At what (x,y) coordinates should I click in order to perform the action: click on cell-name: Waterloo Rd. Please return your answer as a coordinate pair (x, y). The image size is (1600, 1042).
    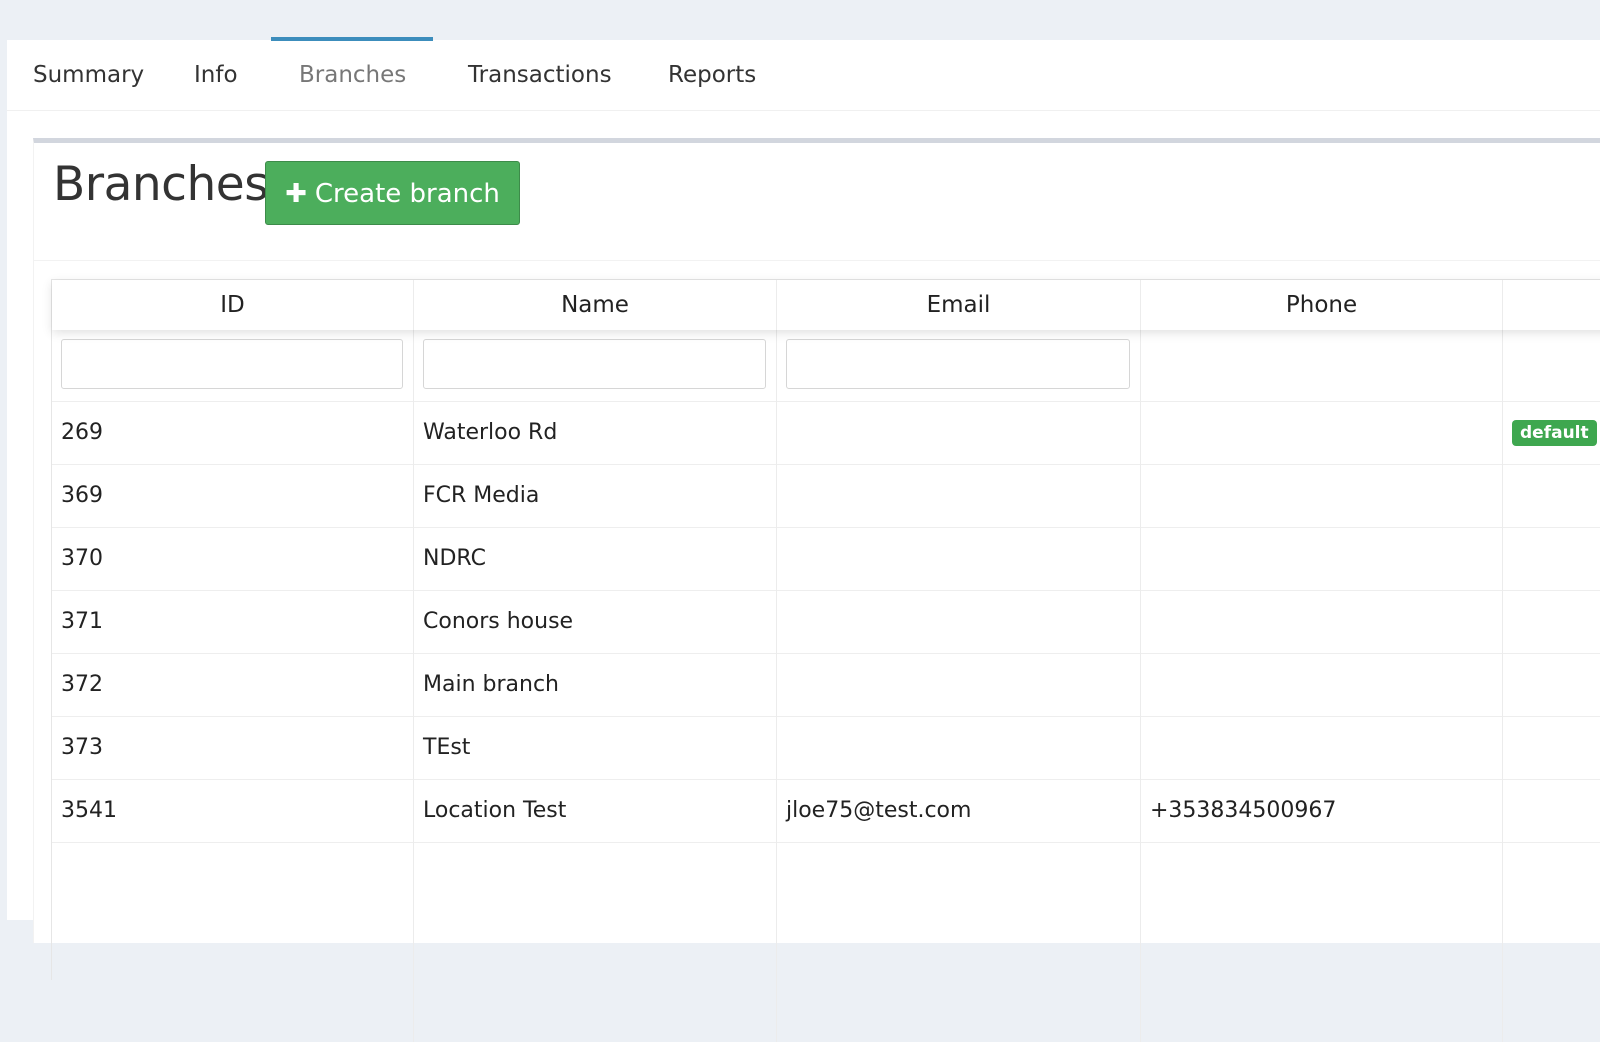
    Looking at the image, I should click on (595, 432).